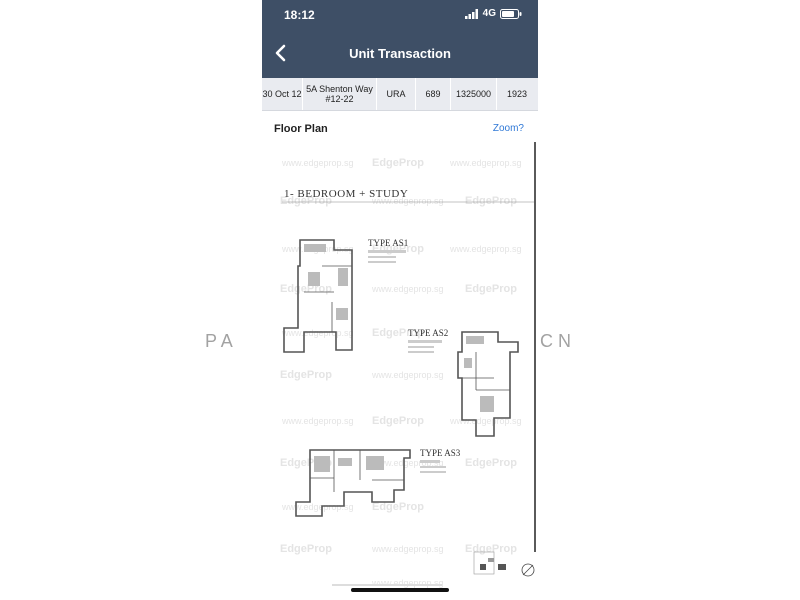 This screenshot has height=600, width=800. I want to click on zoom-link: Zoom?, so click(508, 128).